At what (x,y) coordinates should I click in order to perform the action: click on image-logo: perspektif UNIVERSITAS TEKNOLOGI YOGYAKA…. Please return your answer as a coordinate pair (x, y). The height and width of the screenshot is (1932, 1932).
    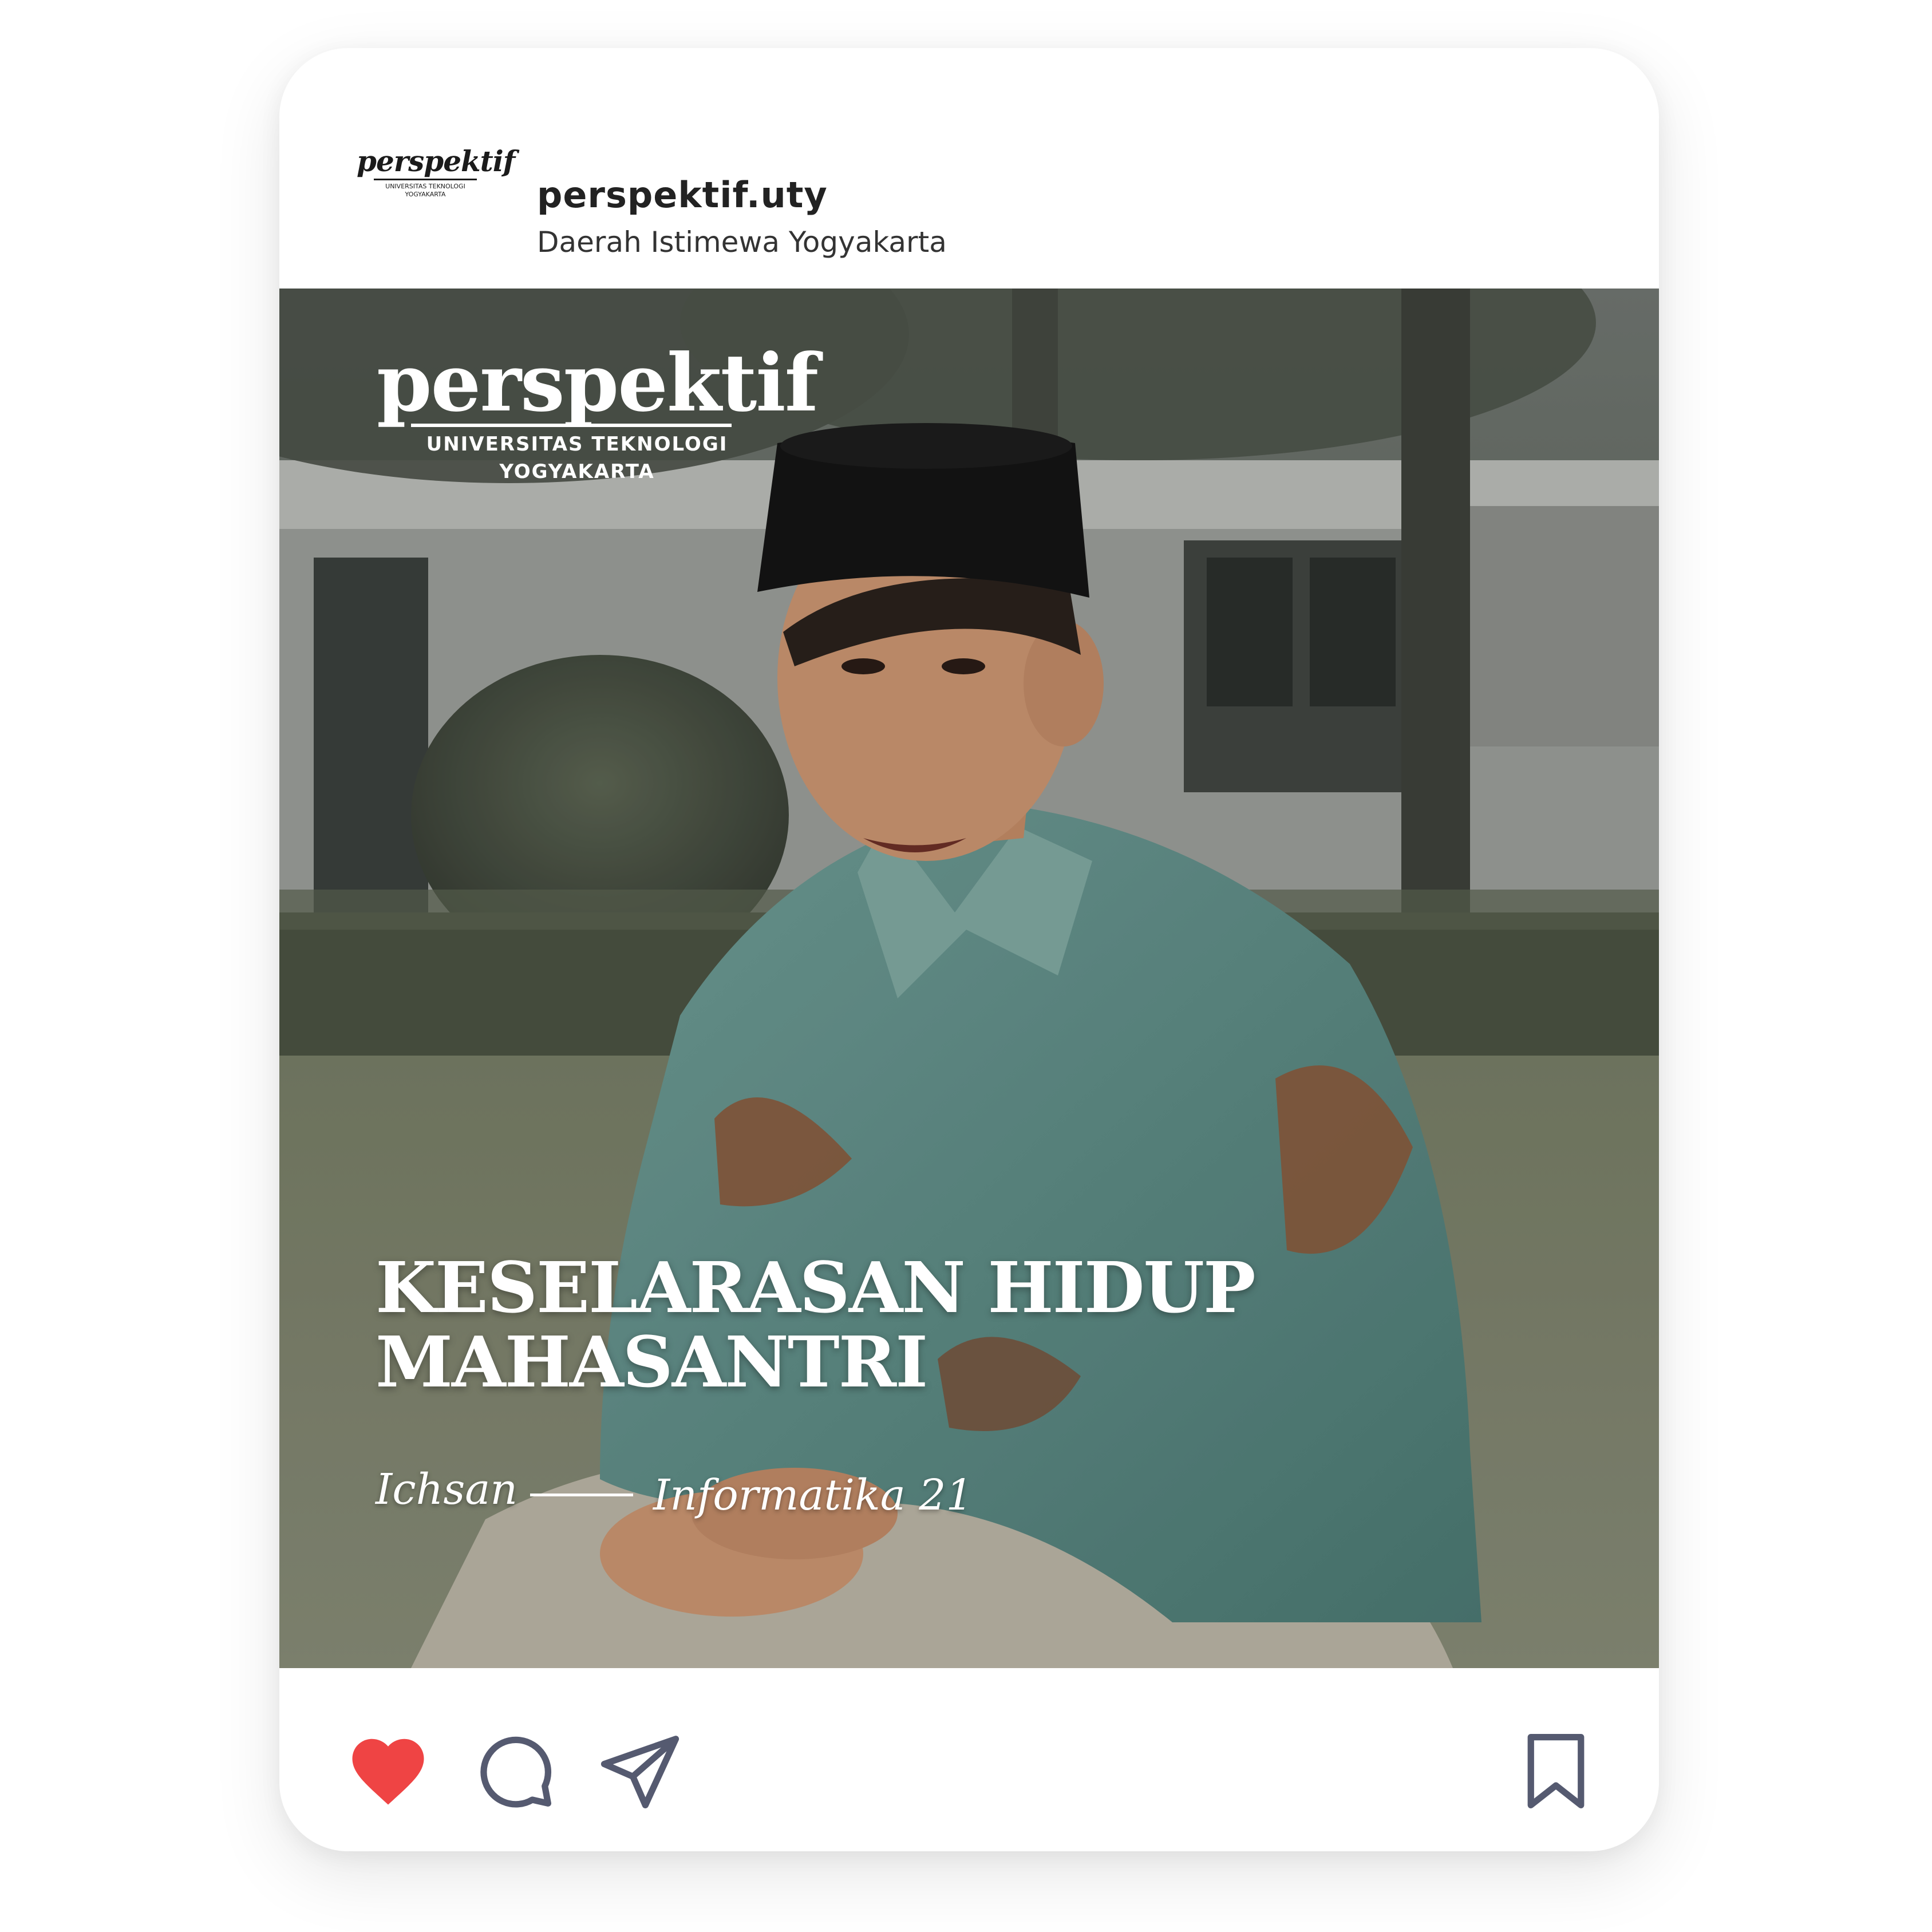
    Looking at the image, I should click on (598, 410).